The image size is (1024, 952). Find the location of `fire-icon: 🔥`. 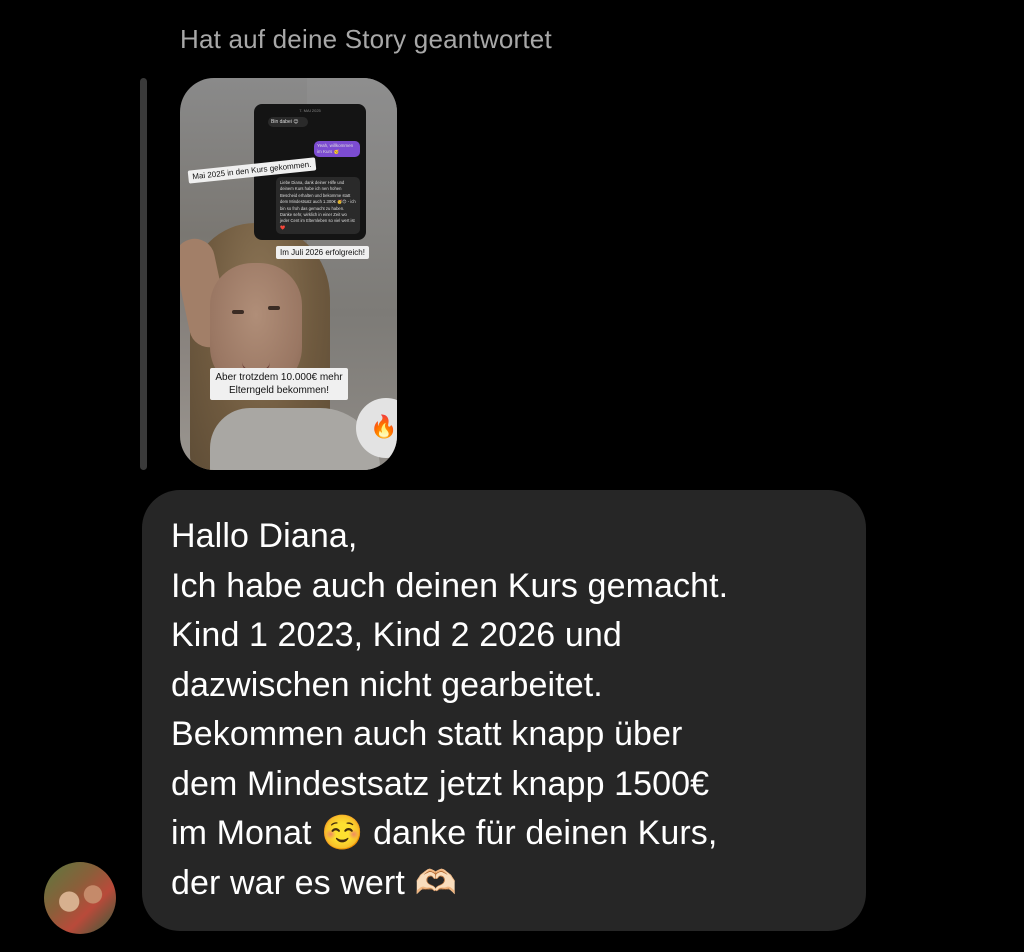

fire-icon: 🔥 is located at coordinates (383, 426).